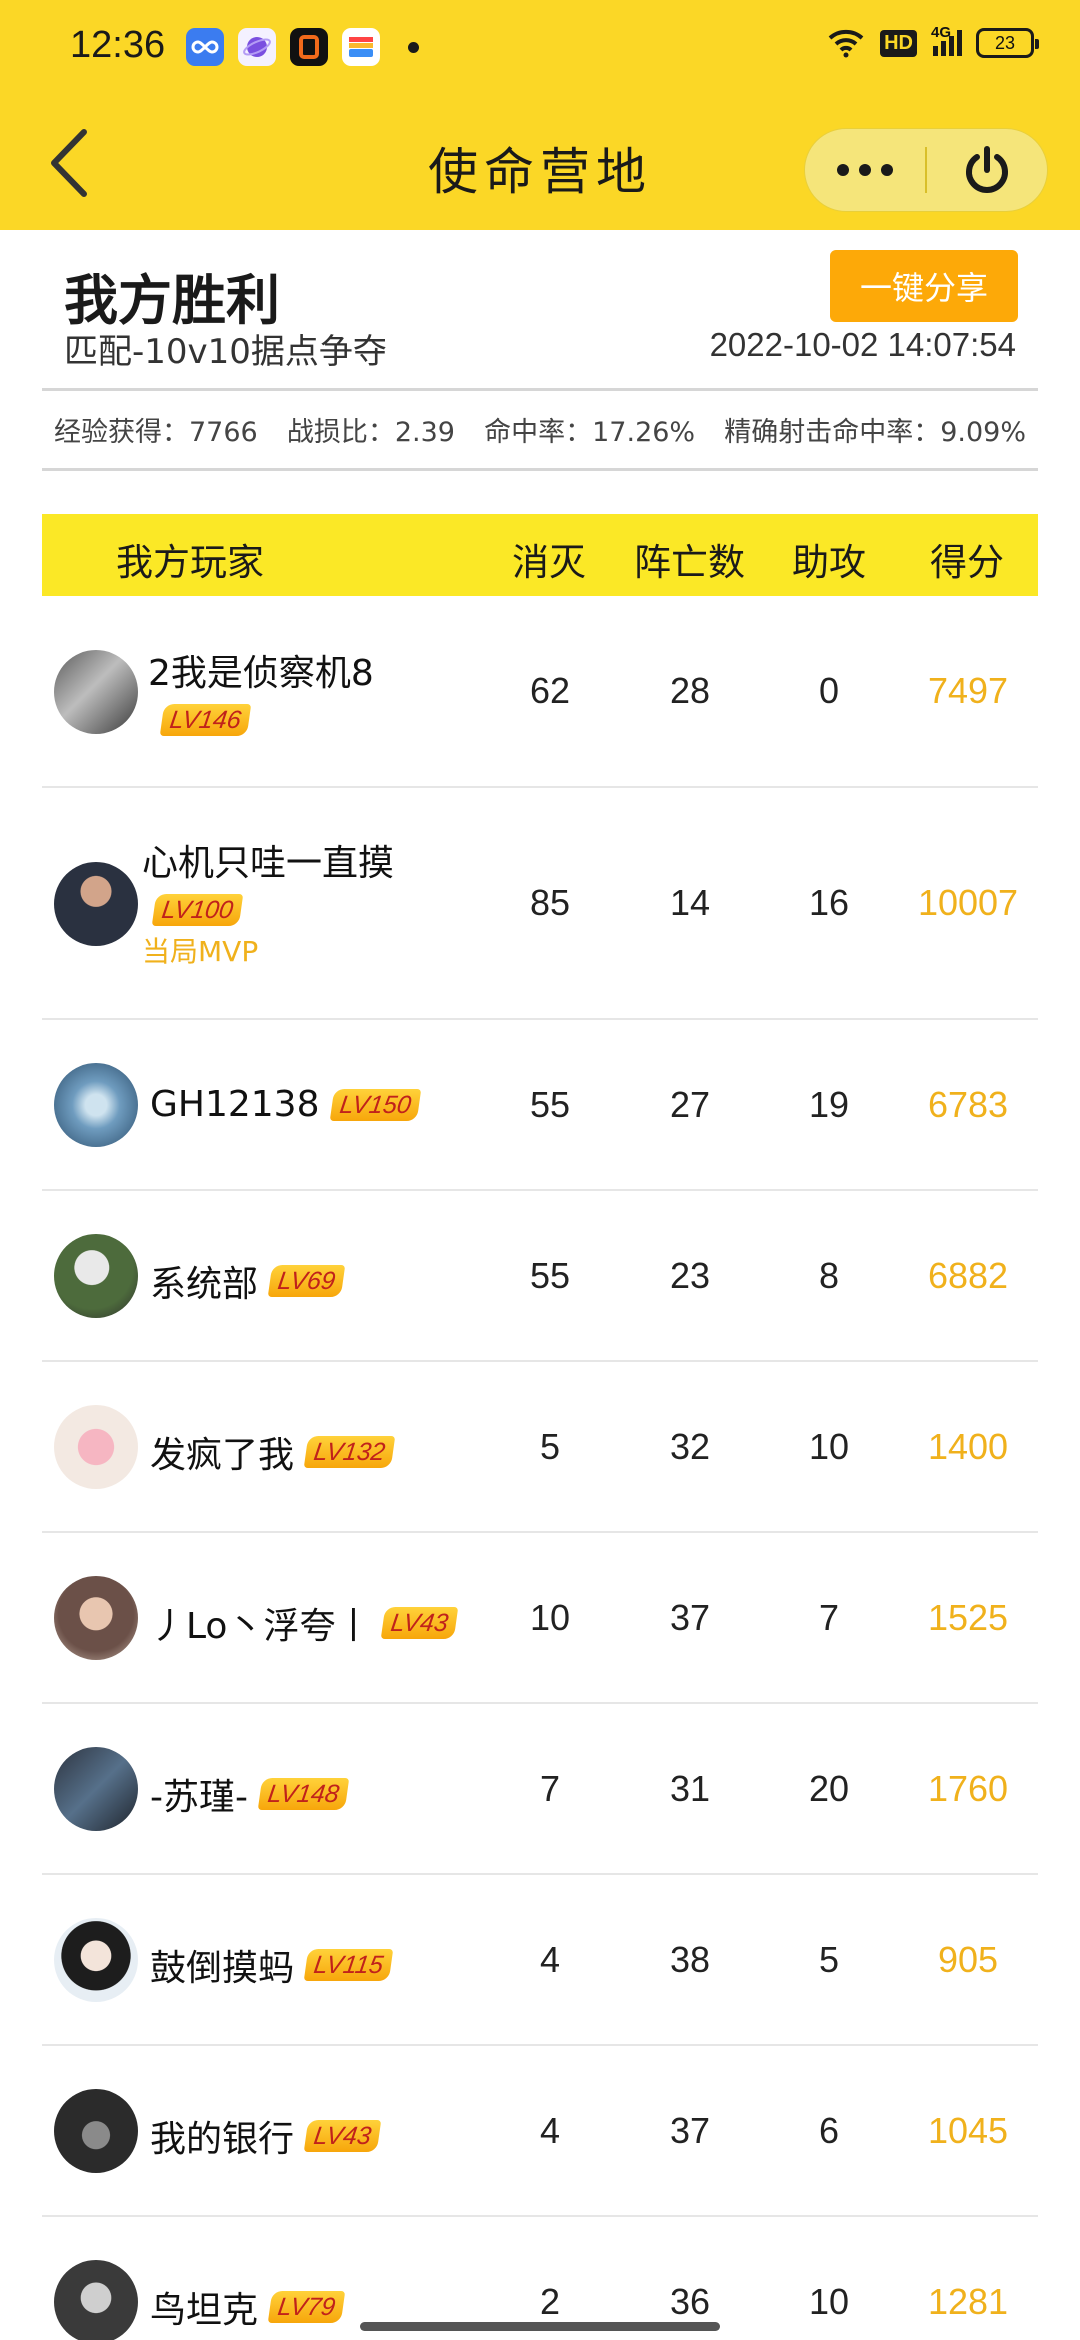  I want to click on infinity-app-icon, so click(205, 47).